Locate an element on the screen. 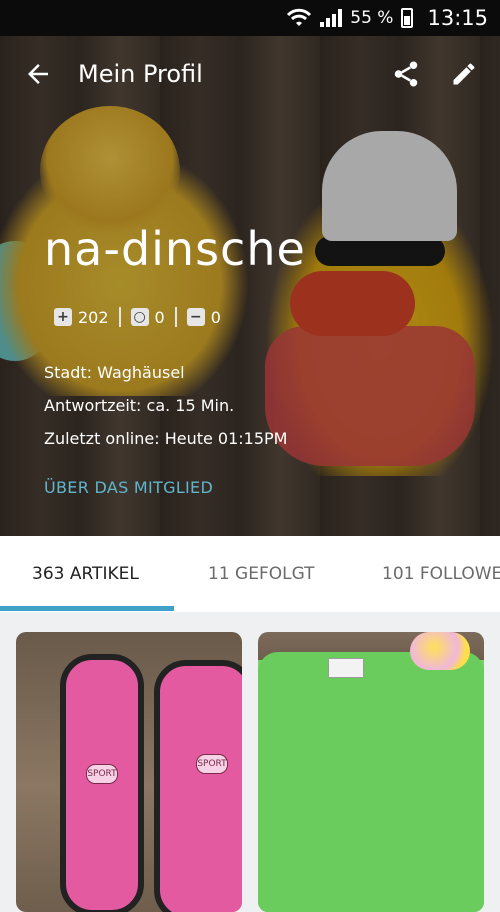 This screenshot has height=912, width=500. page-title: Mein Profil is located at coordinates (140, 74).